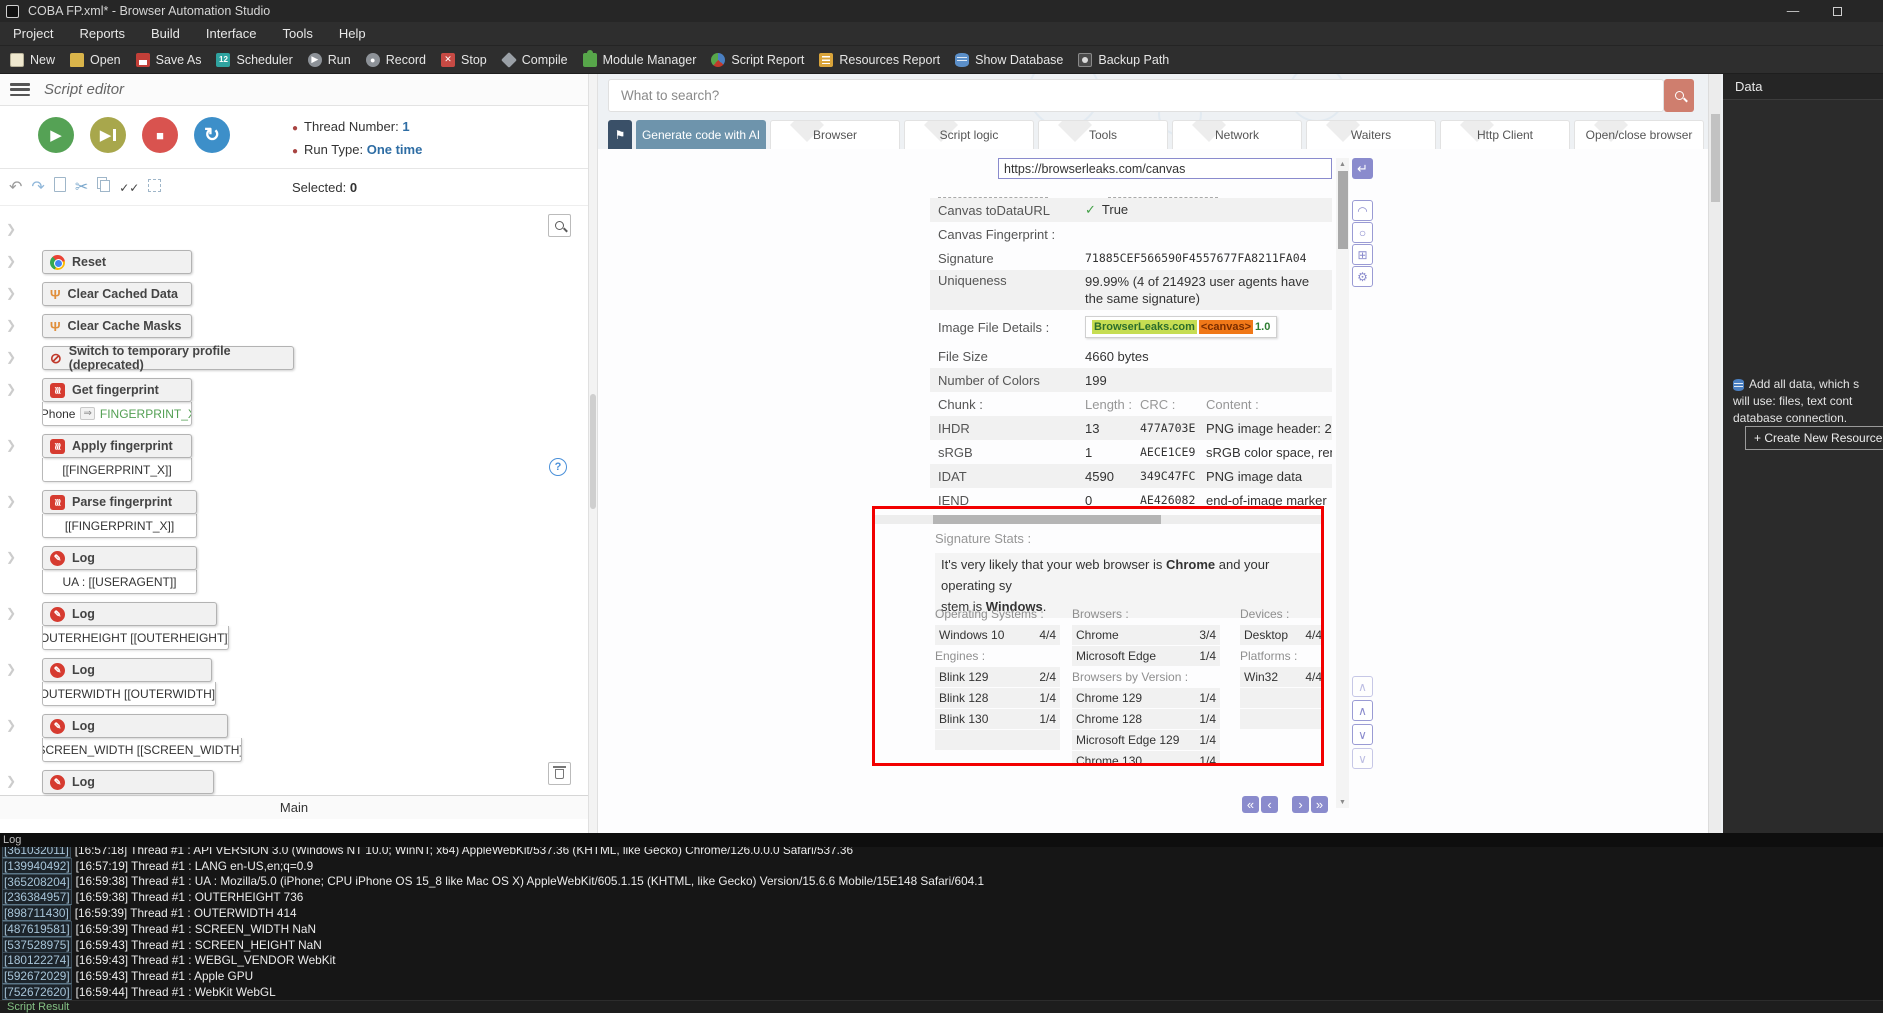 This screenshot has height=1013, width=1883. Describe the element at coordinates (20, 89) in the screenshot. I see `hamburger-icon` at that location.